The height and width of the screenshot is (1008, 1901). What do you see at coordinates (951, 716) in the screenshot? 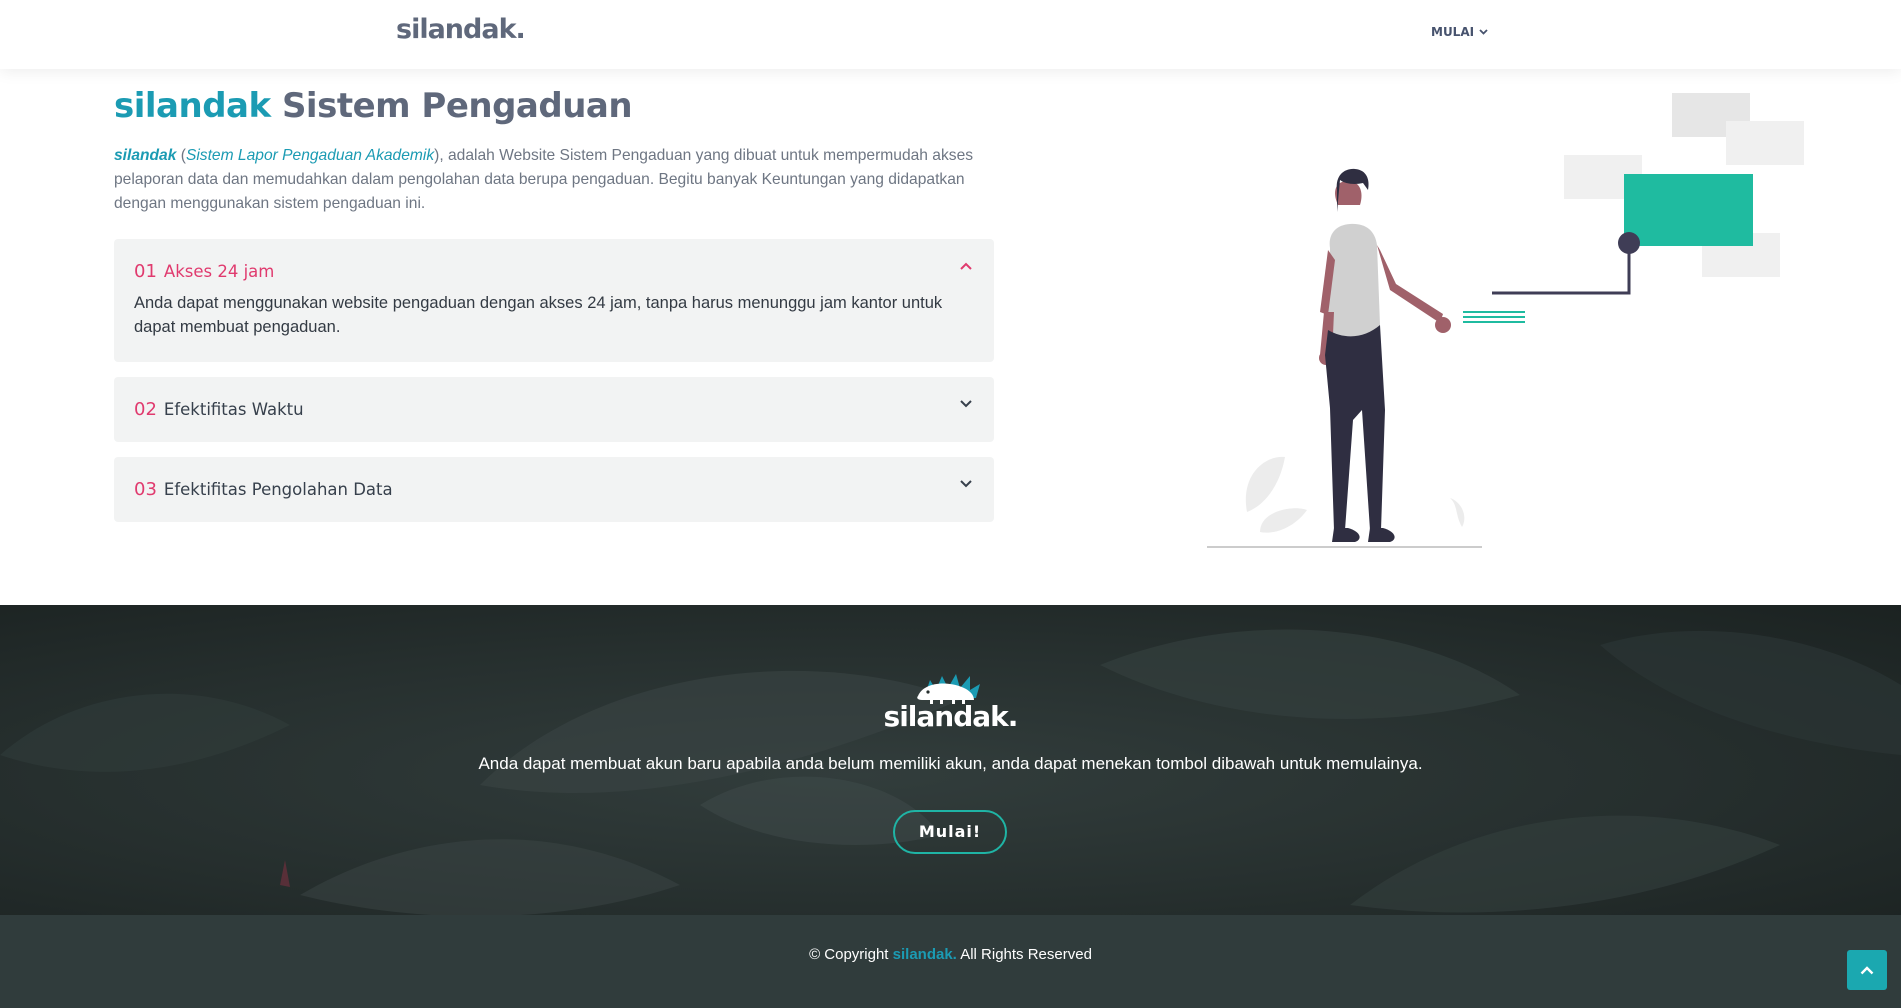
I see `cta-logo-text: silandak.` at bounding box center [951, 716].